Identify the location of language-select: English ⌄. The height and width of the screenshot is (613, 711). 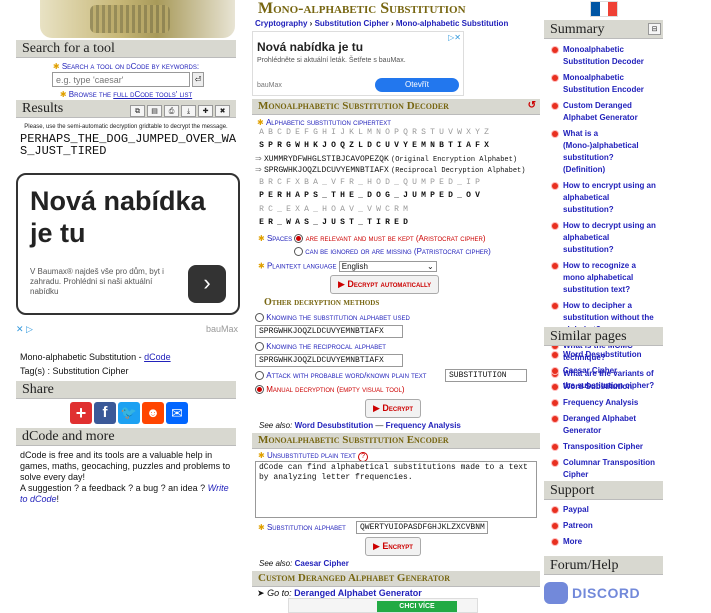
(387, 266).